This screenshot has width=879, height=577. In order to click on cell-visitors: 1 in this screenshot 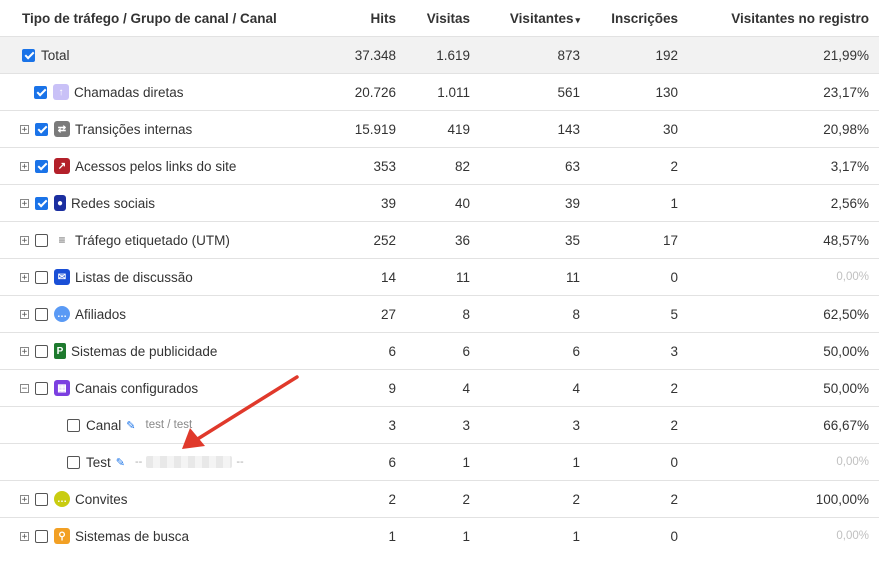, I will do `click(535, 462)`.